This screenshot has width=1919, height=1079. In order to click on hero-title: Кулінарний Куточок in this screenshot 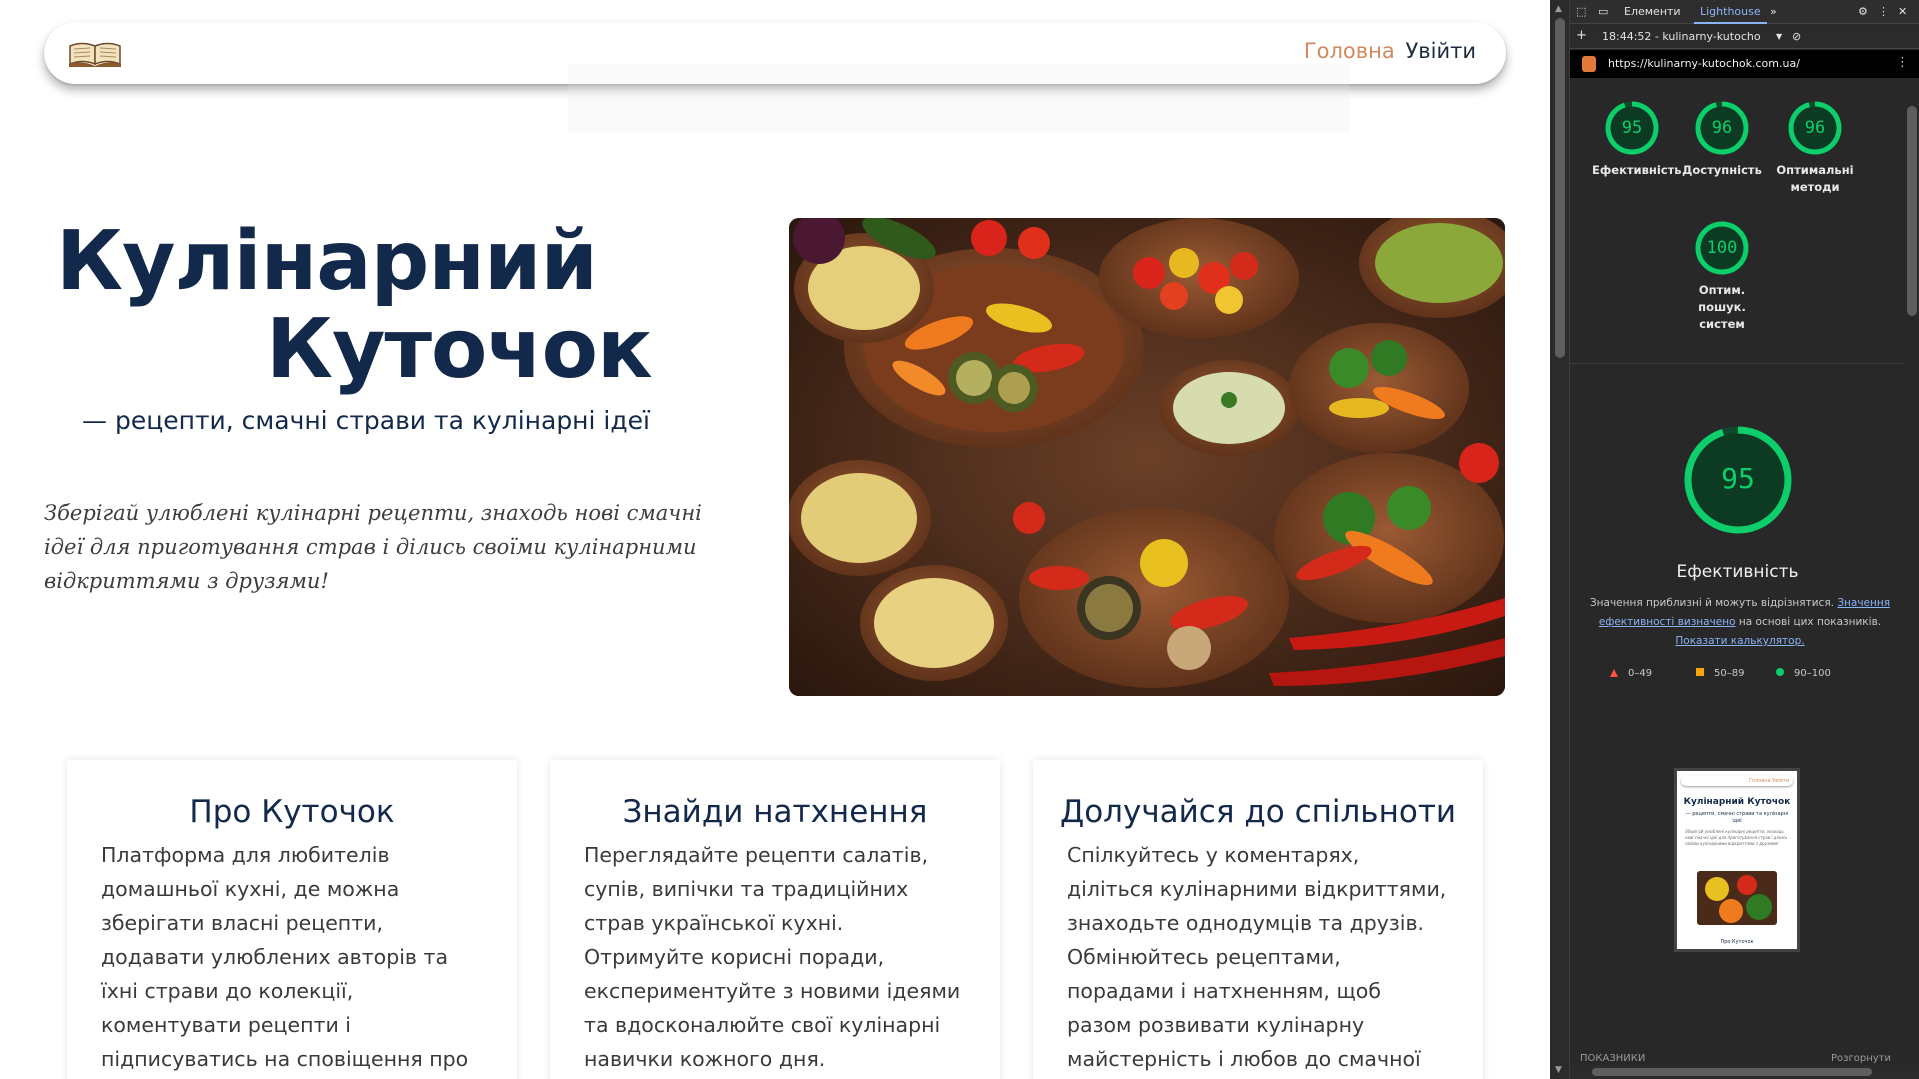, I will do `click(354, 305)`.